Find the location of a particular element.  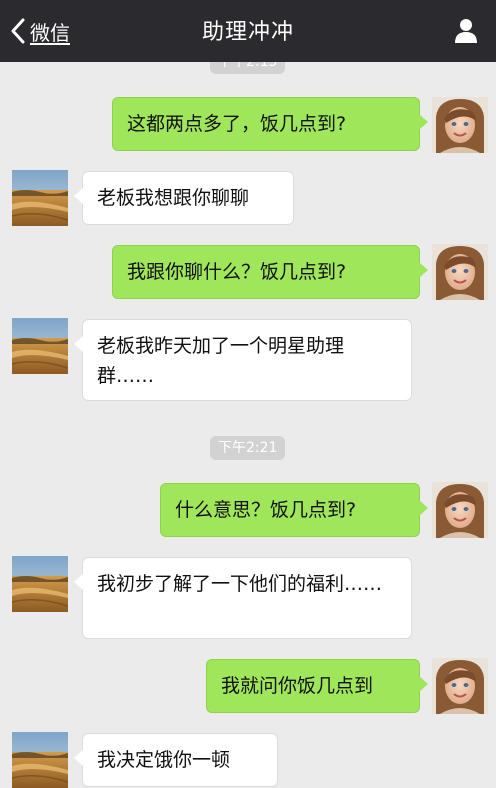

received-message-bubble: 我决定饿你一顿 is located at coordinates (176, 760).